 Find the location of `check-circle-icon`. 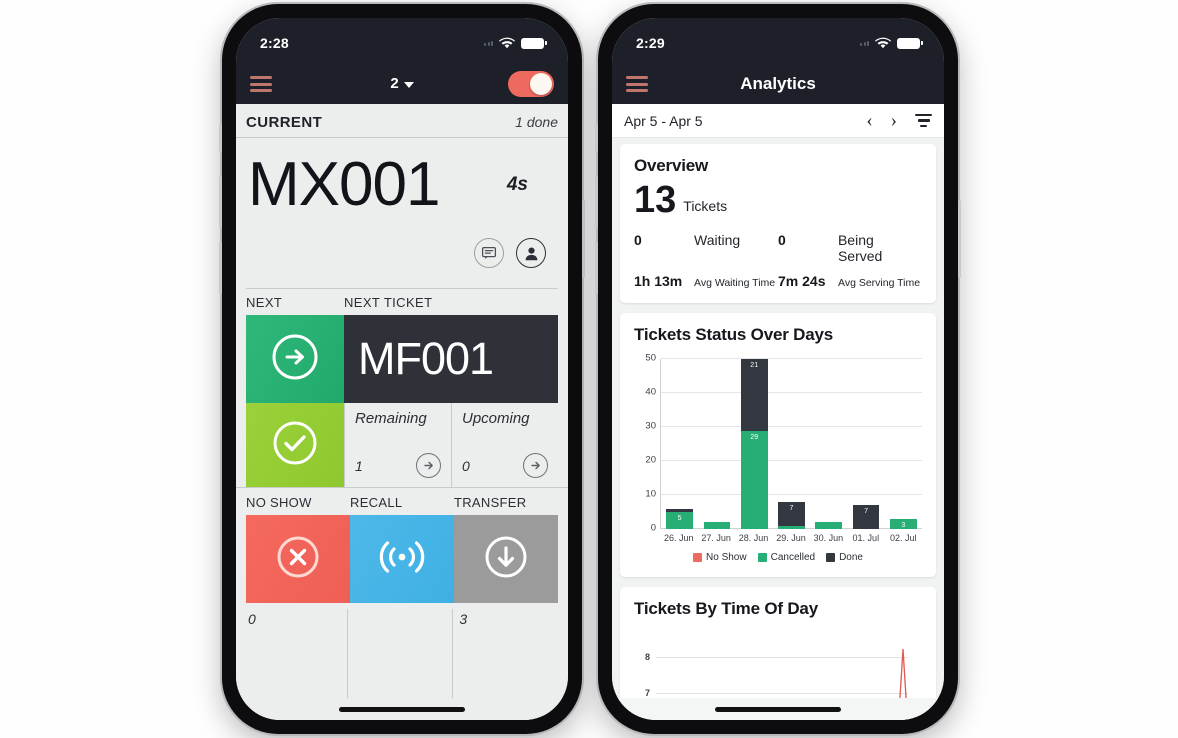

check-circle-icon is located at coordinates (295, 445).